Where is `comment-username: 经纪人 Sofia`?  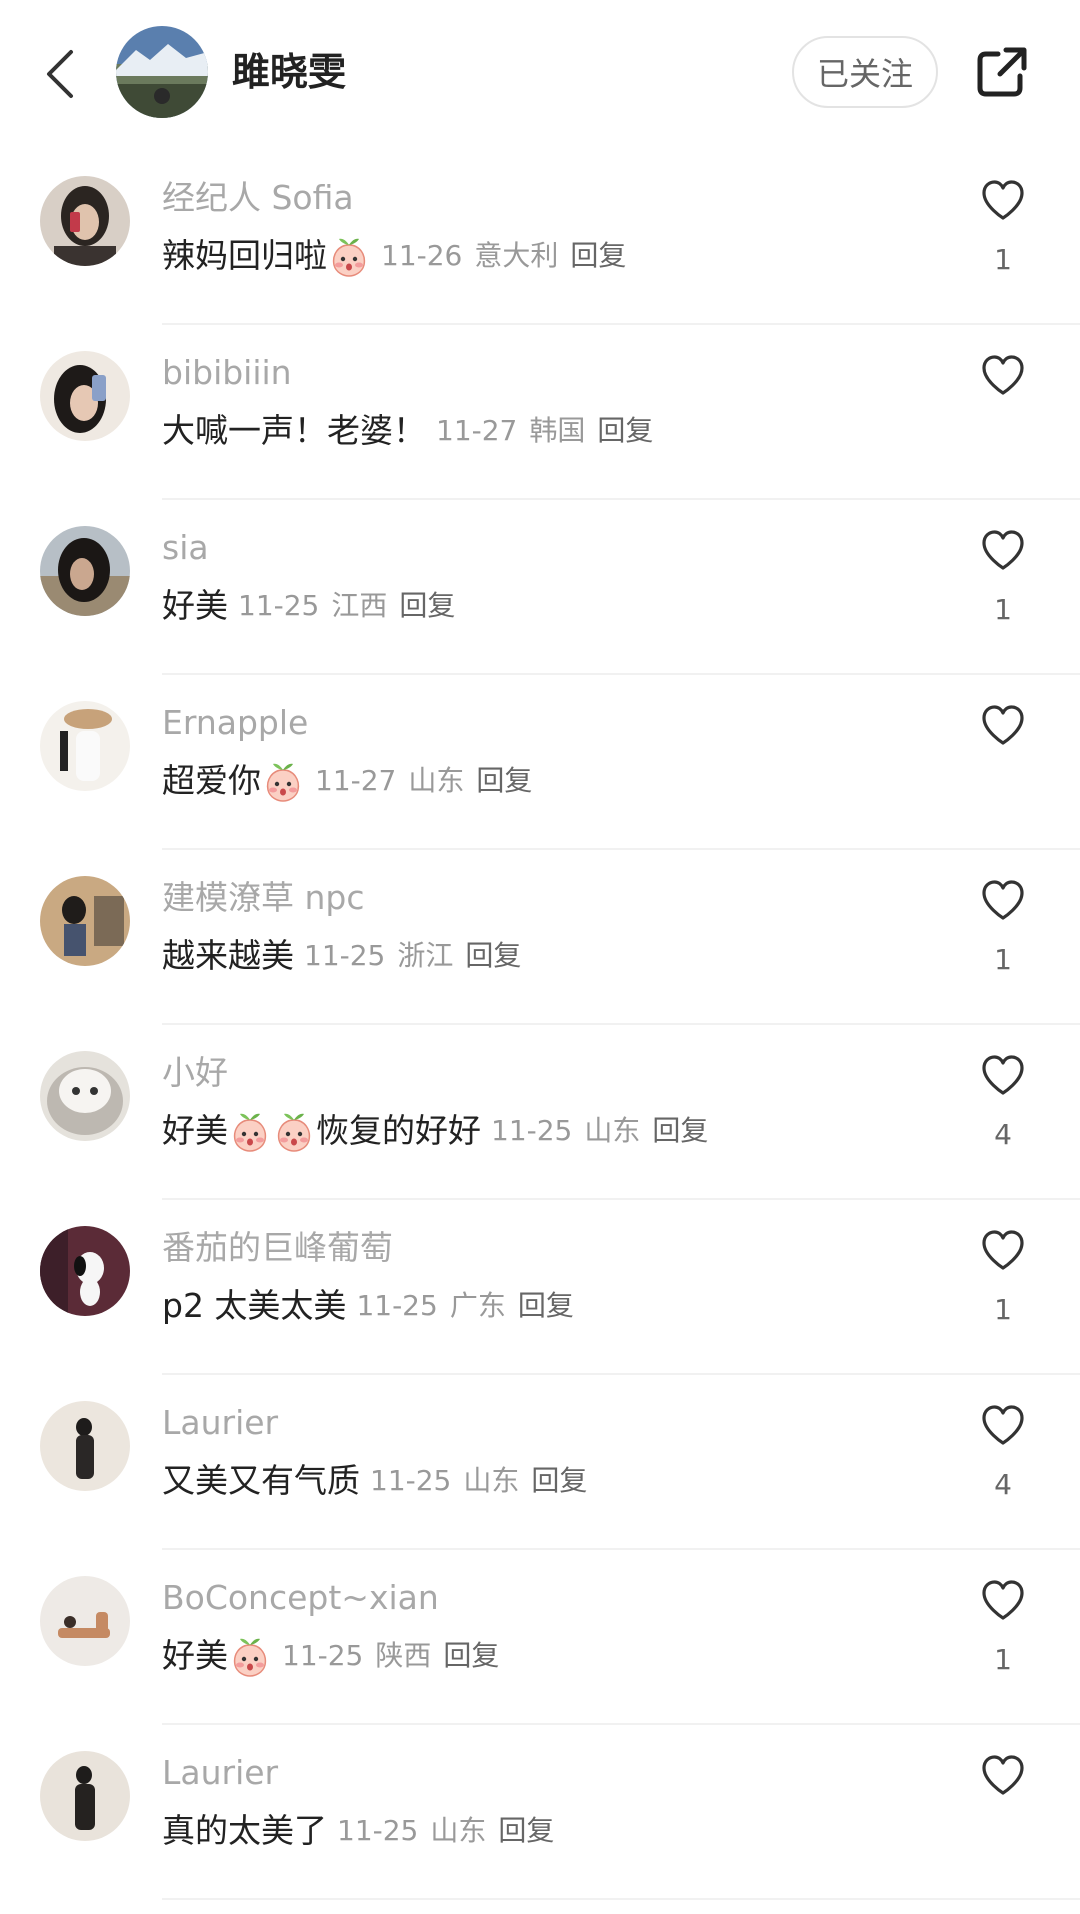 comment-username: 经纪人 Sofia is located at coordinates (258, 198).